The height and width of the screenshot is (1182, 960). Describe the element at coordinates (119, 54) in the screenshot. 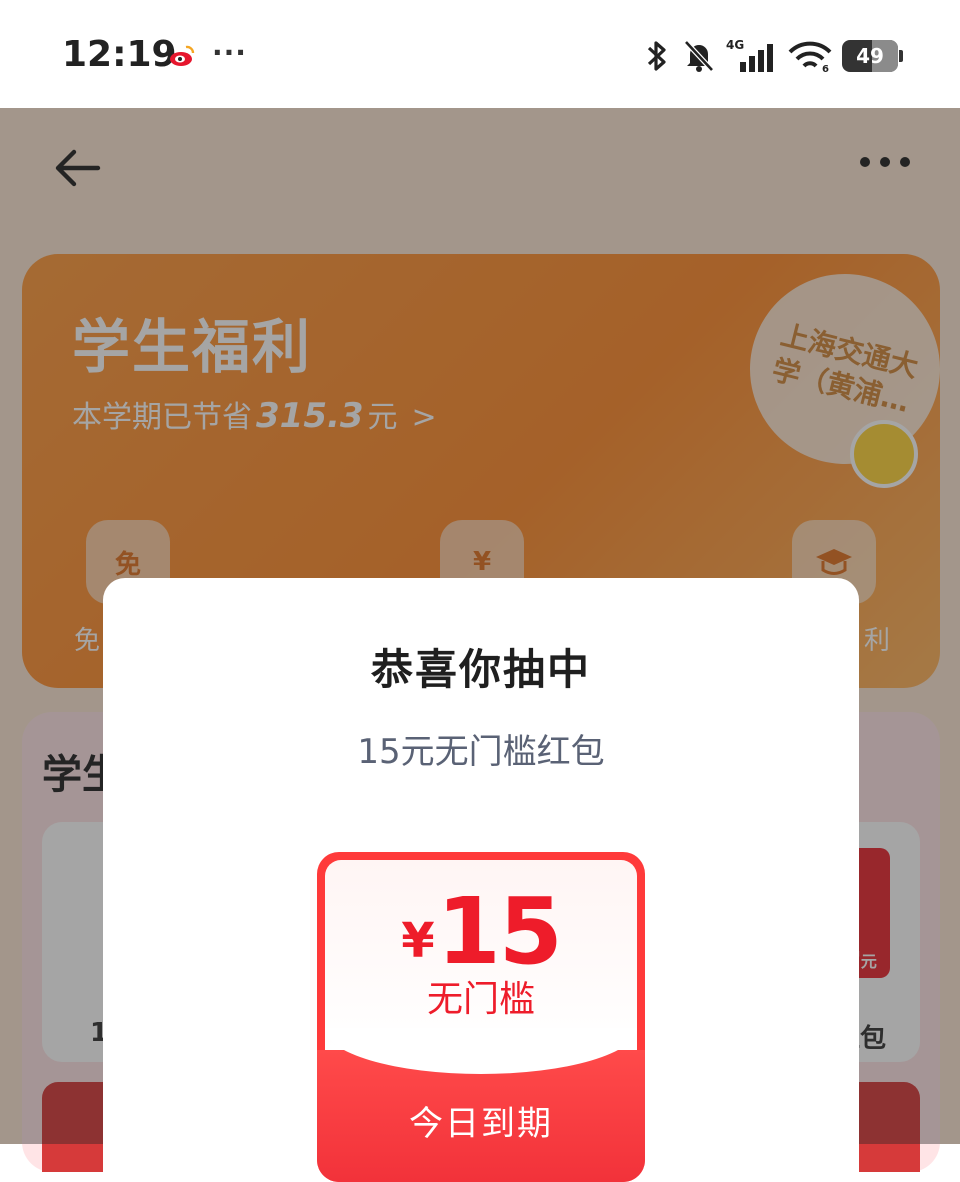

I see `status-time: 12:19` at that location.